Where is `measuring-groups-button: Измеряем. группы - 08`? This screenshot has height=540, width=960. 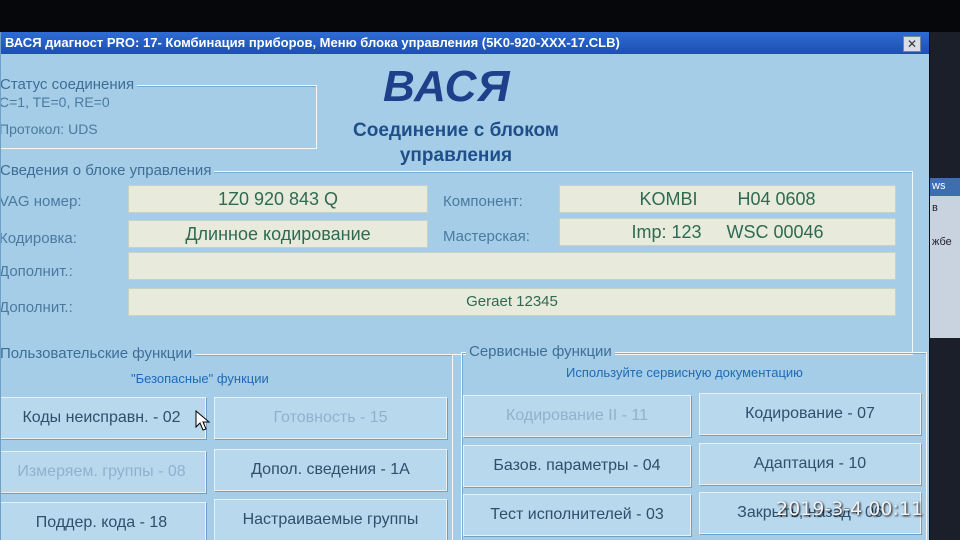
measuring-groups-button: Измеряем. группы - 08 is located at coordinates (103, 472).